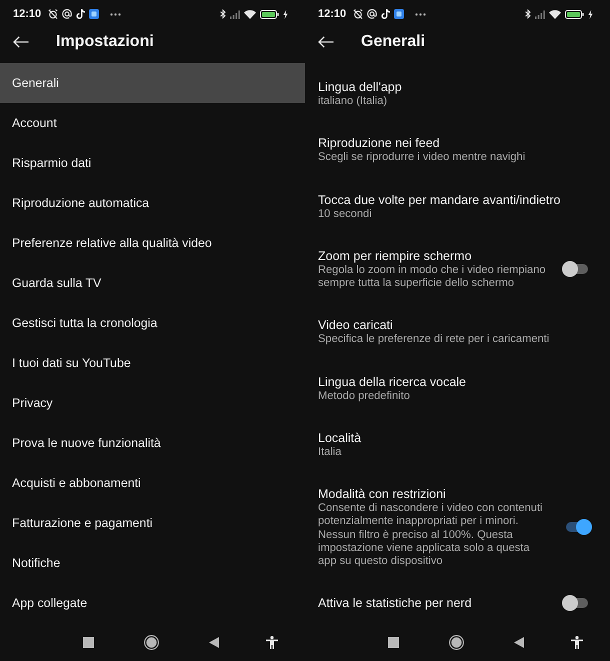  What do you see at coordinates (152, 403) in the screenshot?
I see `menu-item: Privacy` at bounding box center [152, 403].